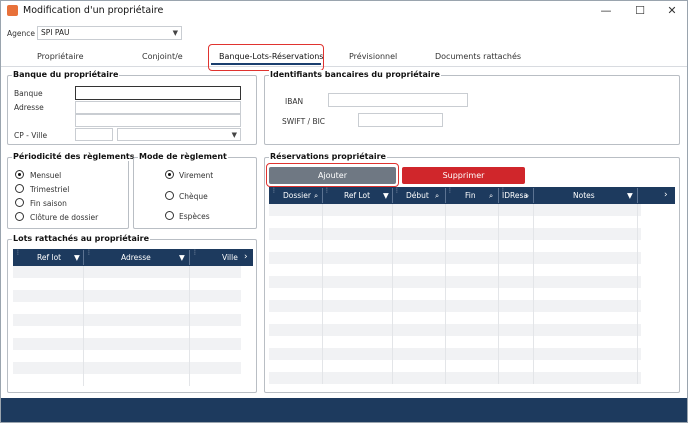 The width and height of the screenshot is (688, 423). Describe the element at coordinates (671, 11) in the screenshot. I see `close-button: ✕` at that location.